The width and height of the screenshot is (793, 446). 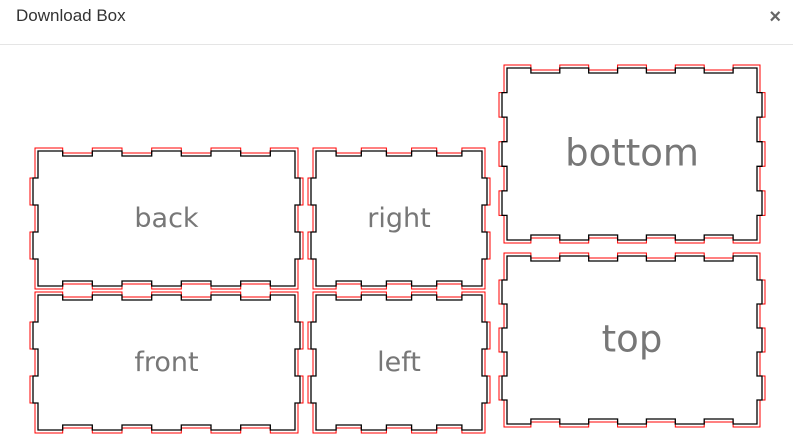 I want to click on panel-label: front, so click(x=166, y=362).